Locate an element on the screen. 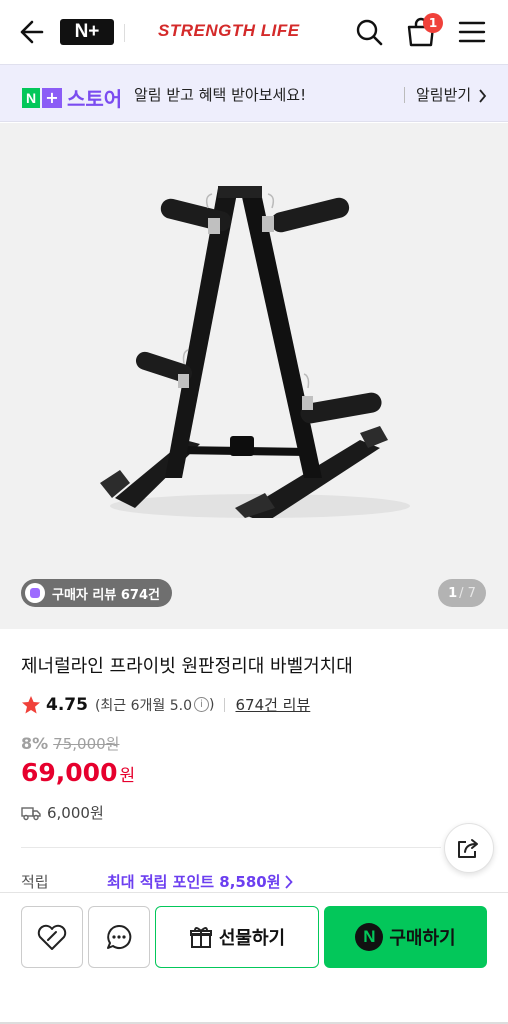 The image size is (508, 1024). gift-button: 선물하기 is located at coordinates (237, 937).